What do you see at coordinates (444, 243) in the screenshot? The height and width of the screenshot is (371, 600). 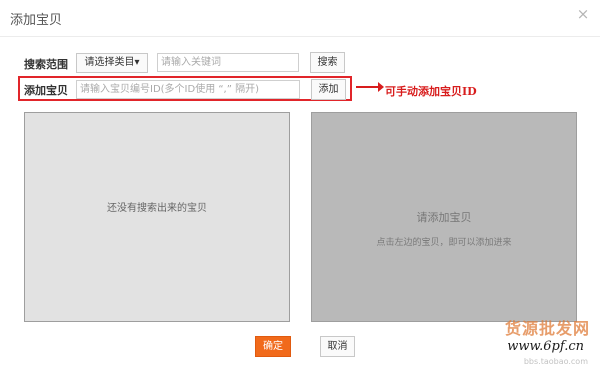 I see `selected-items-hint: 点击左边的宝贝，即可以添加进来` at bounding box center [444, 243].